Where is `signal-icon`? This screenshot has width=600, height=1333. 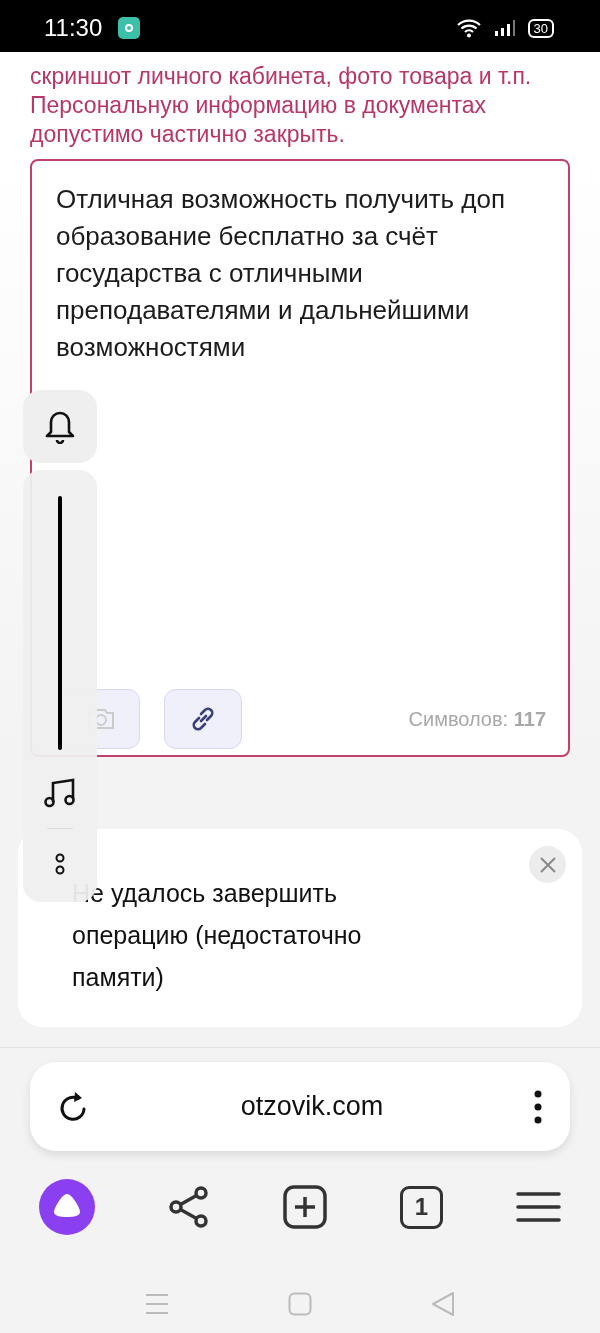 signal-icon is located at coordinates (504, 28).